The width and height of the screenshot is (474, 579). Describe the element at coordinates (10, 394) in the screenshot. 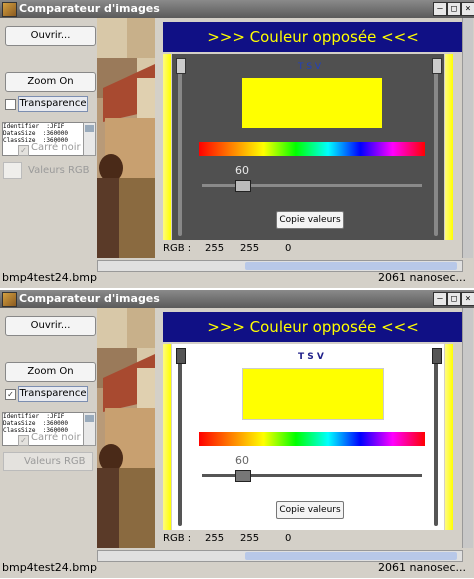

I see `transparency-checkbox: ✓` at that location.